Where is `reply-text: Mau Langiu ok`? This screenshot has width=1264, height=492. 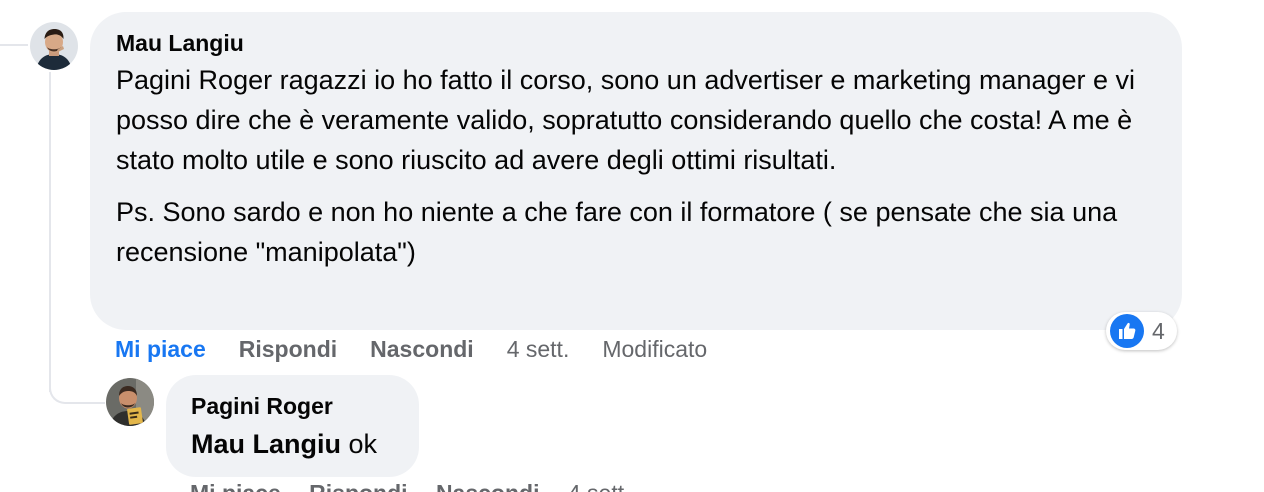
reply-text: Mau Langiu ok is located at coordinates (293, 444).